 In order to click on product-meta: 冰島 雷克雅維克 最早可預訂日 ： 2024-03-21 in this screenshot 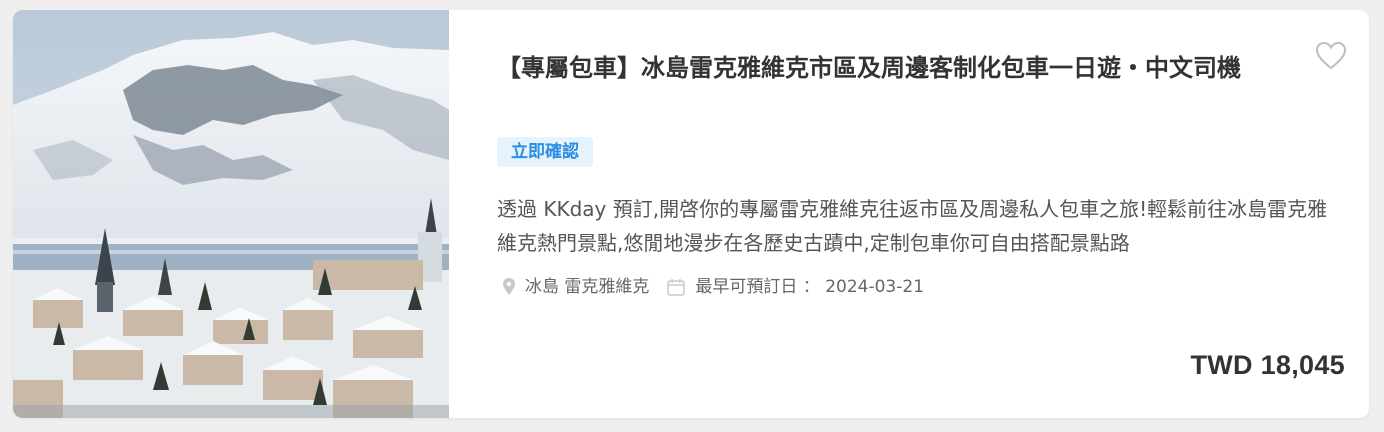, I will do `click(713, 287)`.